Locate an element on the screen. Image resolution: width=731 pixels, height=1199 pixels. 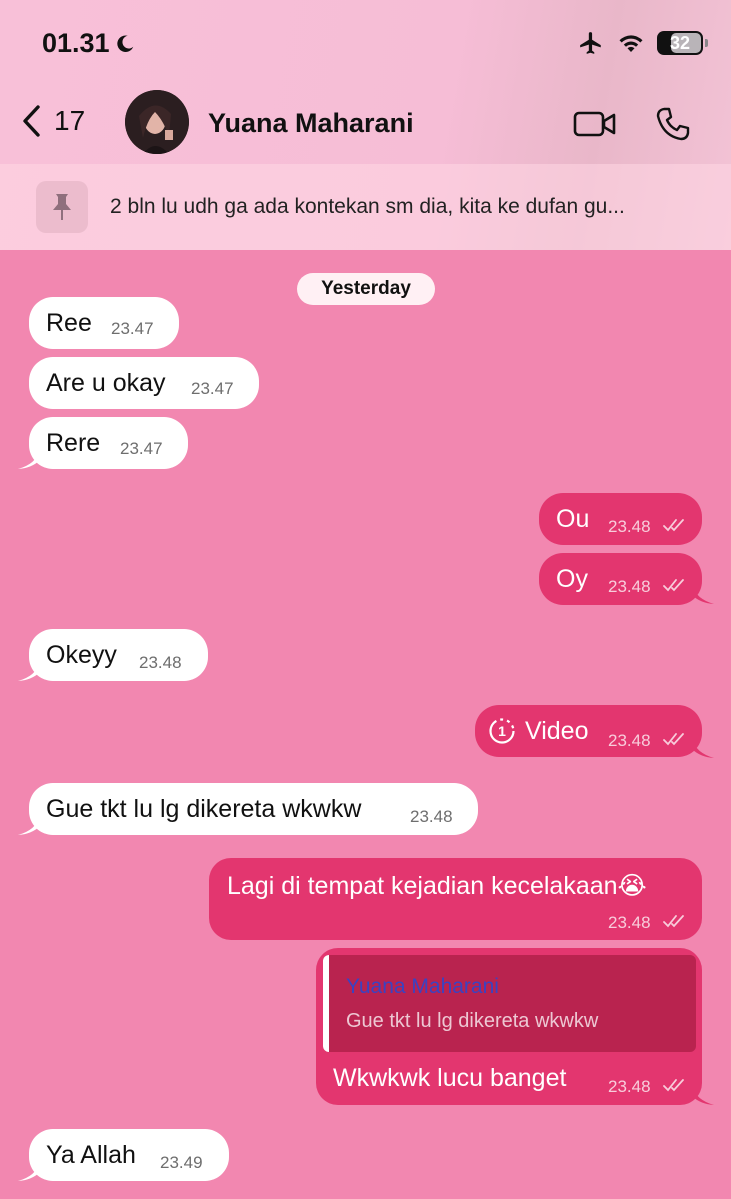
quote-bar is located at coordinates (326, 1003).